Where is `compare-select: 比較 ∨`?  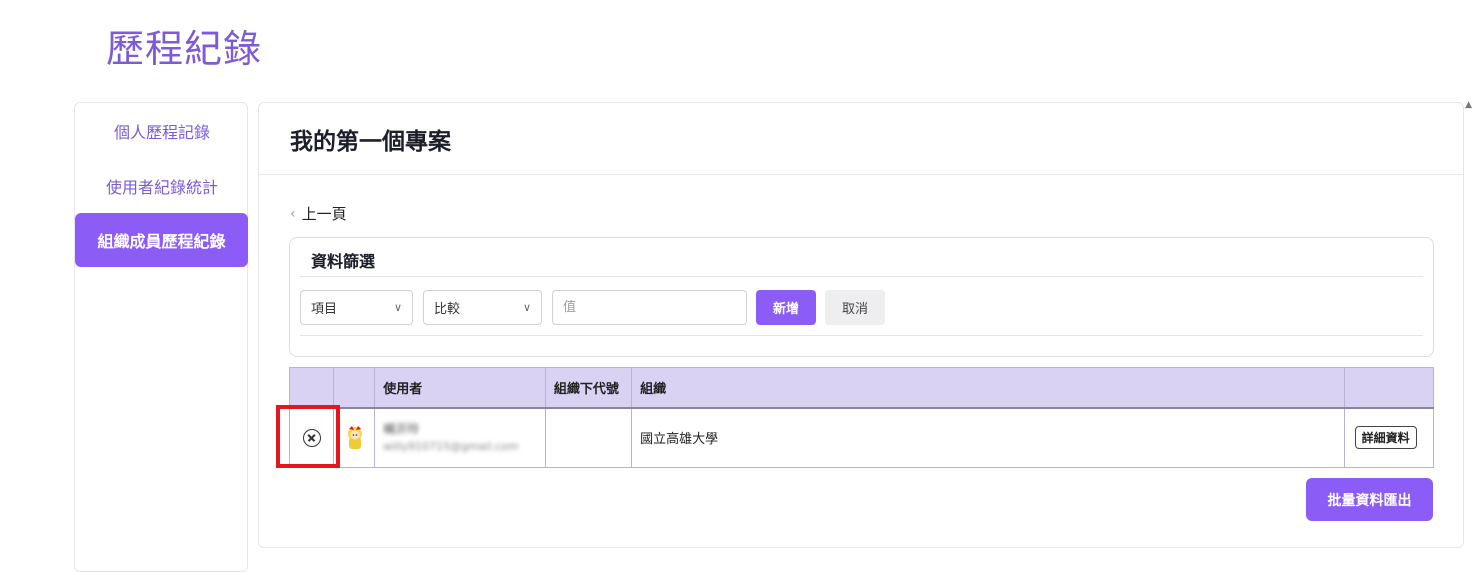 compare-select: 比較 ∨ is located at coordinates (482, 307).